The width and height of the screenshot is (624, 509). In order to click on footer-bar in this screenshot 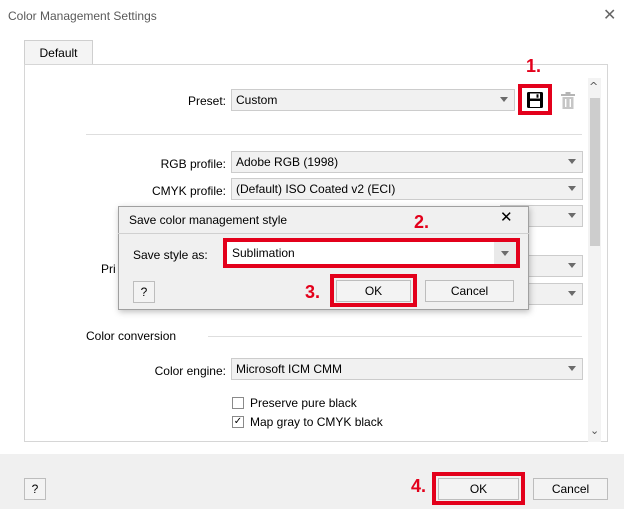, I will do `click(312, 481)`.